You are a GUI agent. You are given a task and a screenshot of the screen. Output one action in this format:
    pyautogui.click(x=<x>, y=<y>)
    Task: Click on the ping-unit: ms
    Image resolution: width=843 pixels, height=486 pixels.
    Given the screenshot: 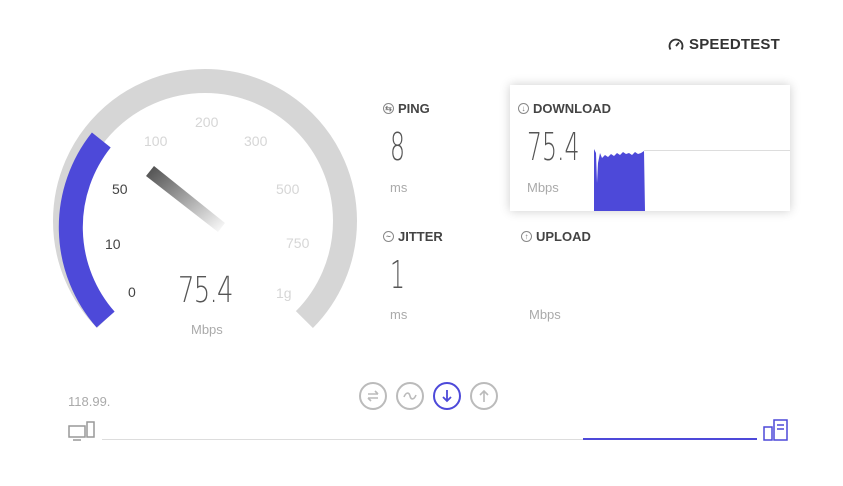 What is the action you would take?
    pyautogui.click(x=399, y=187)
    